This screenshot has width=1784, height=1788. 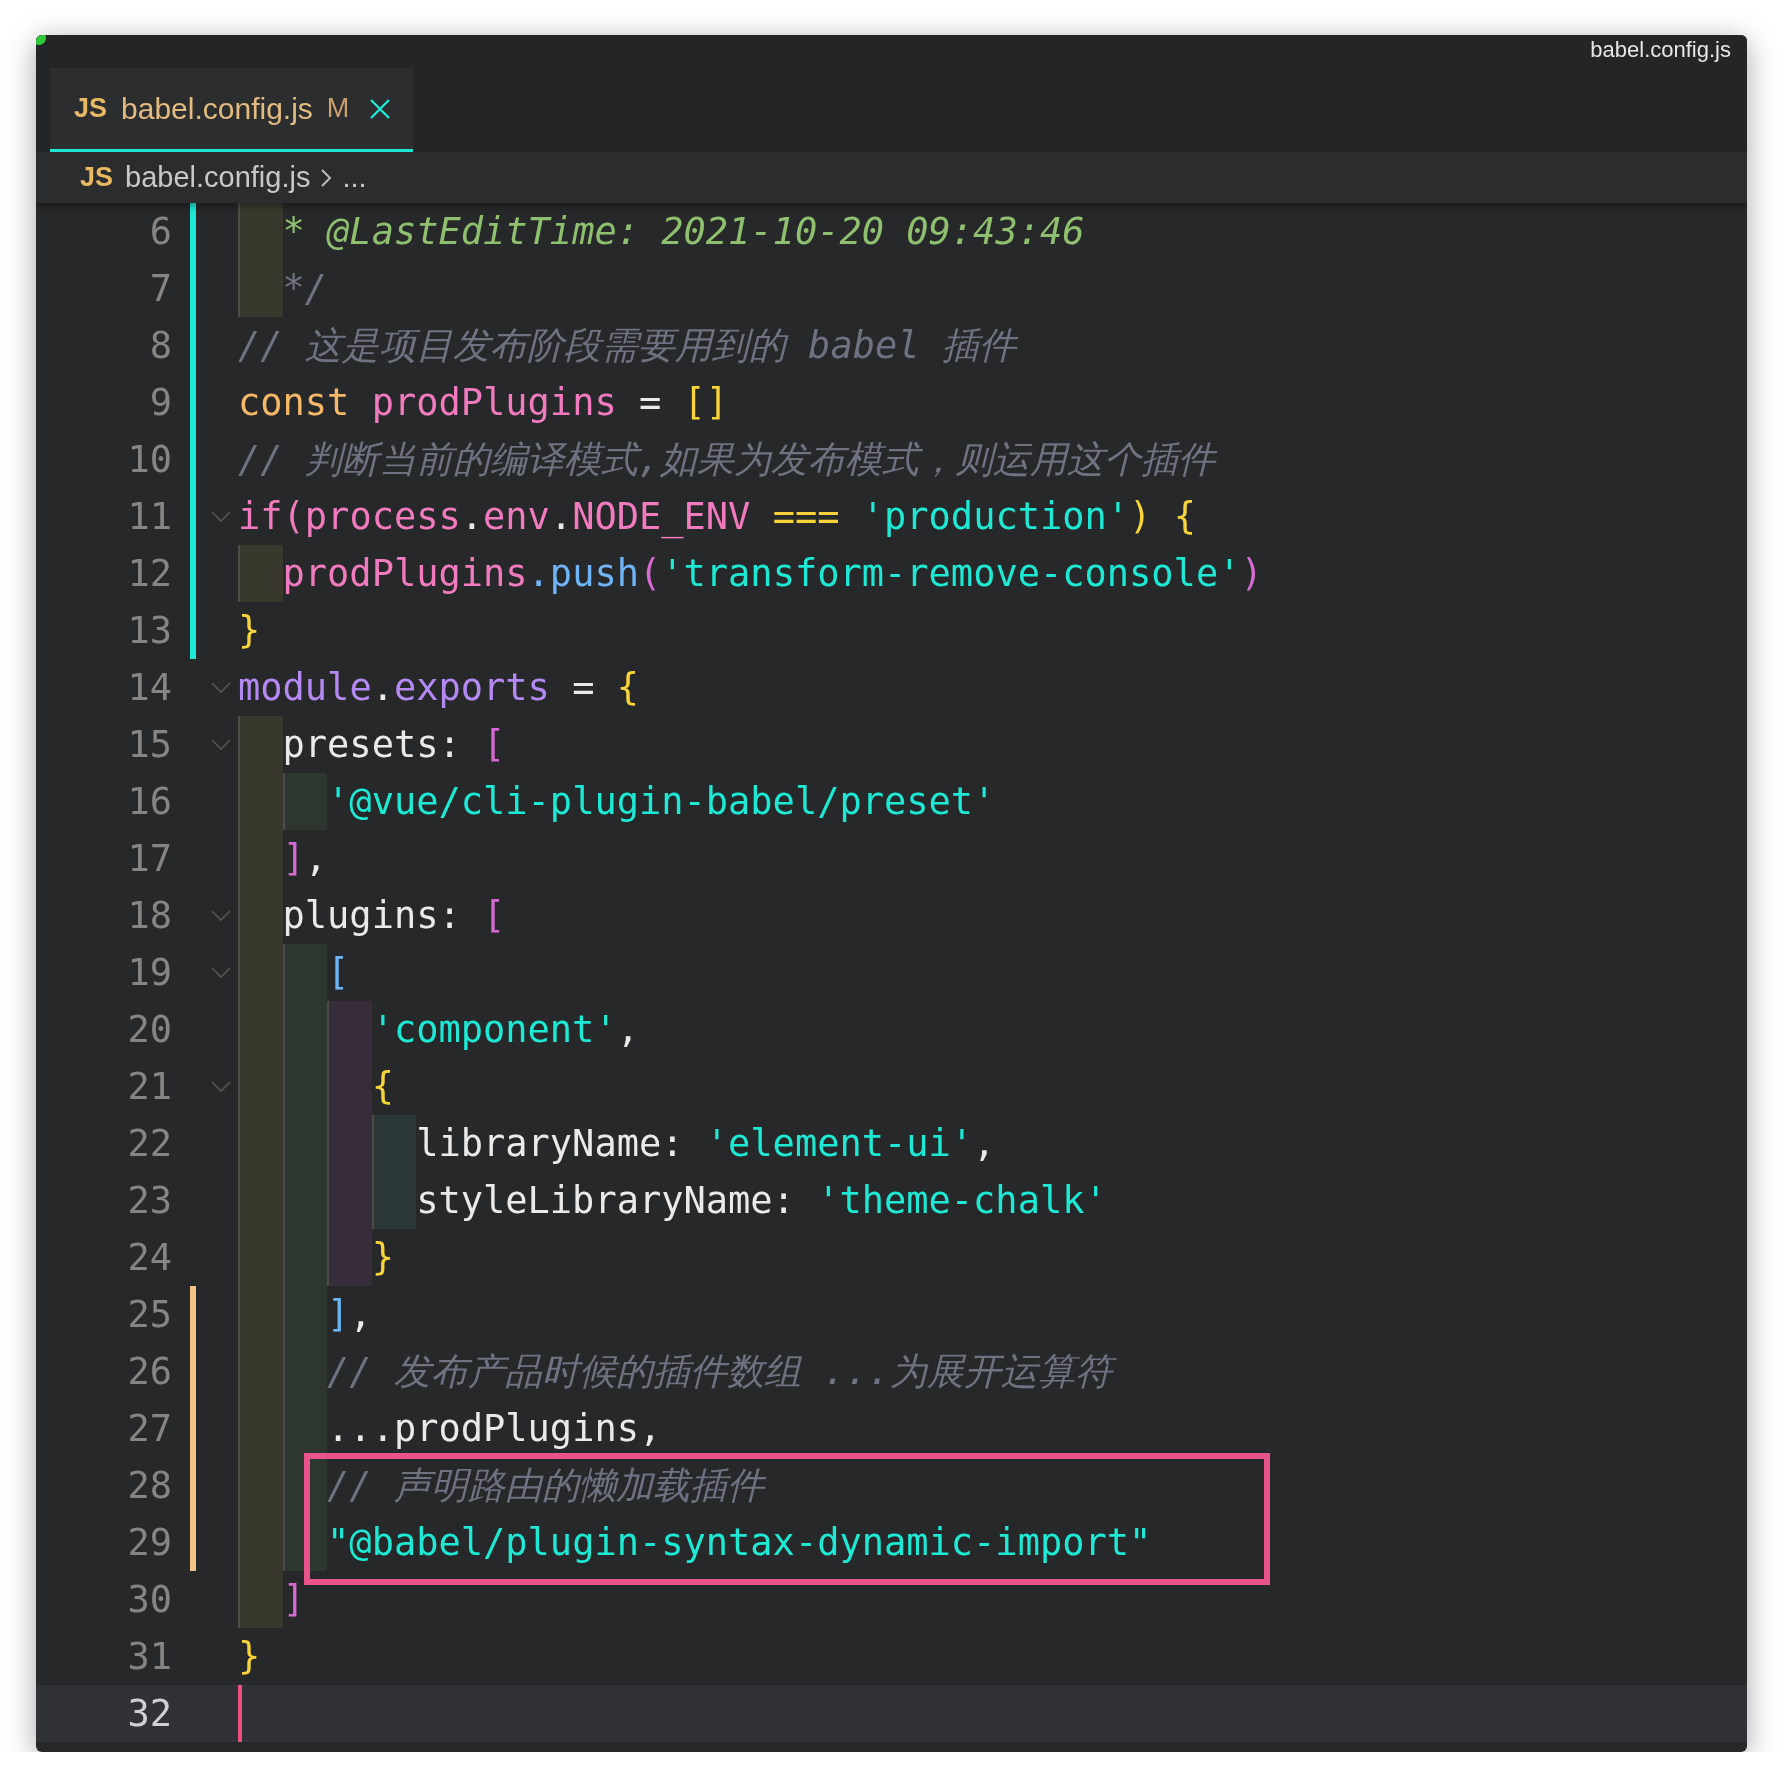 I want to click on code-token: env, so click(x=516, y=517).